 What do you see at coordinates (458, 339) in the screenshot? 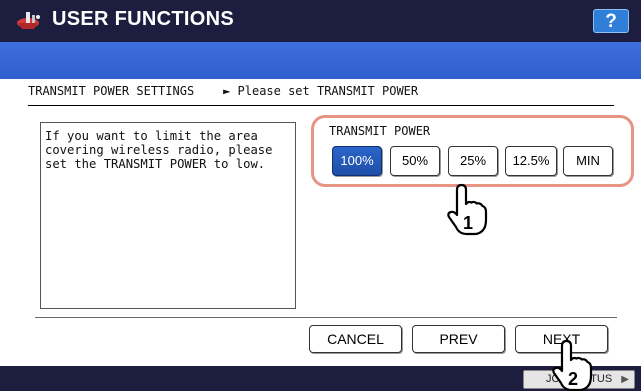
I see `prev-button: PREV` at bounding box center [458, 339].